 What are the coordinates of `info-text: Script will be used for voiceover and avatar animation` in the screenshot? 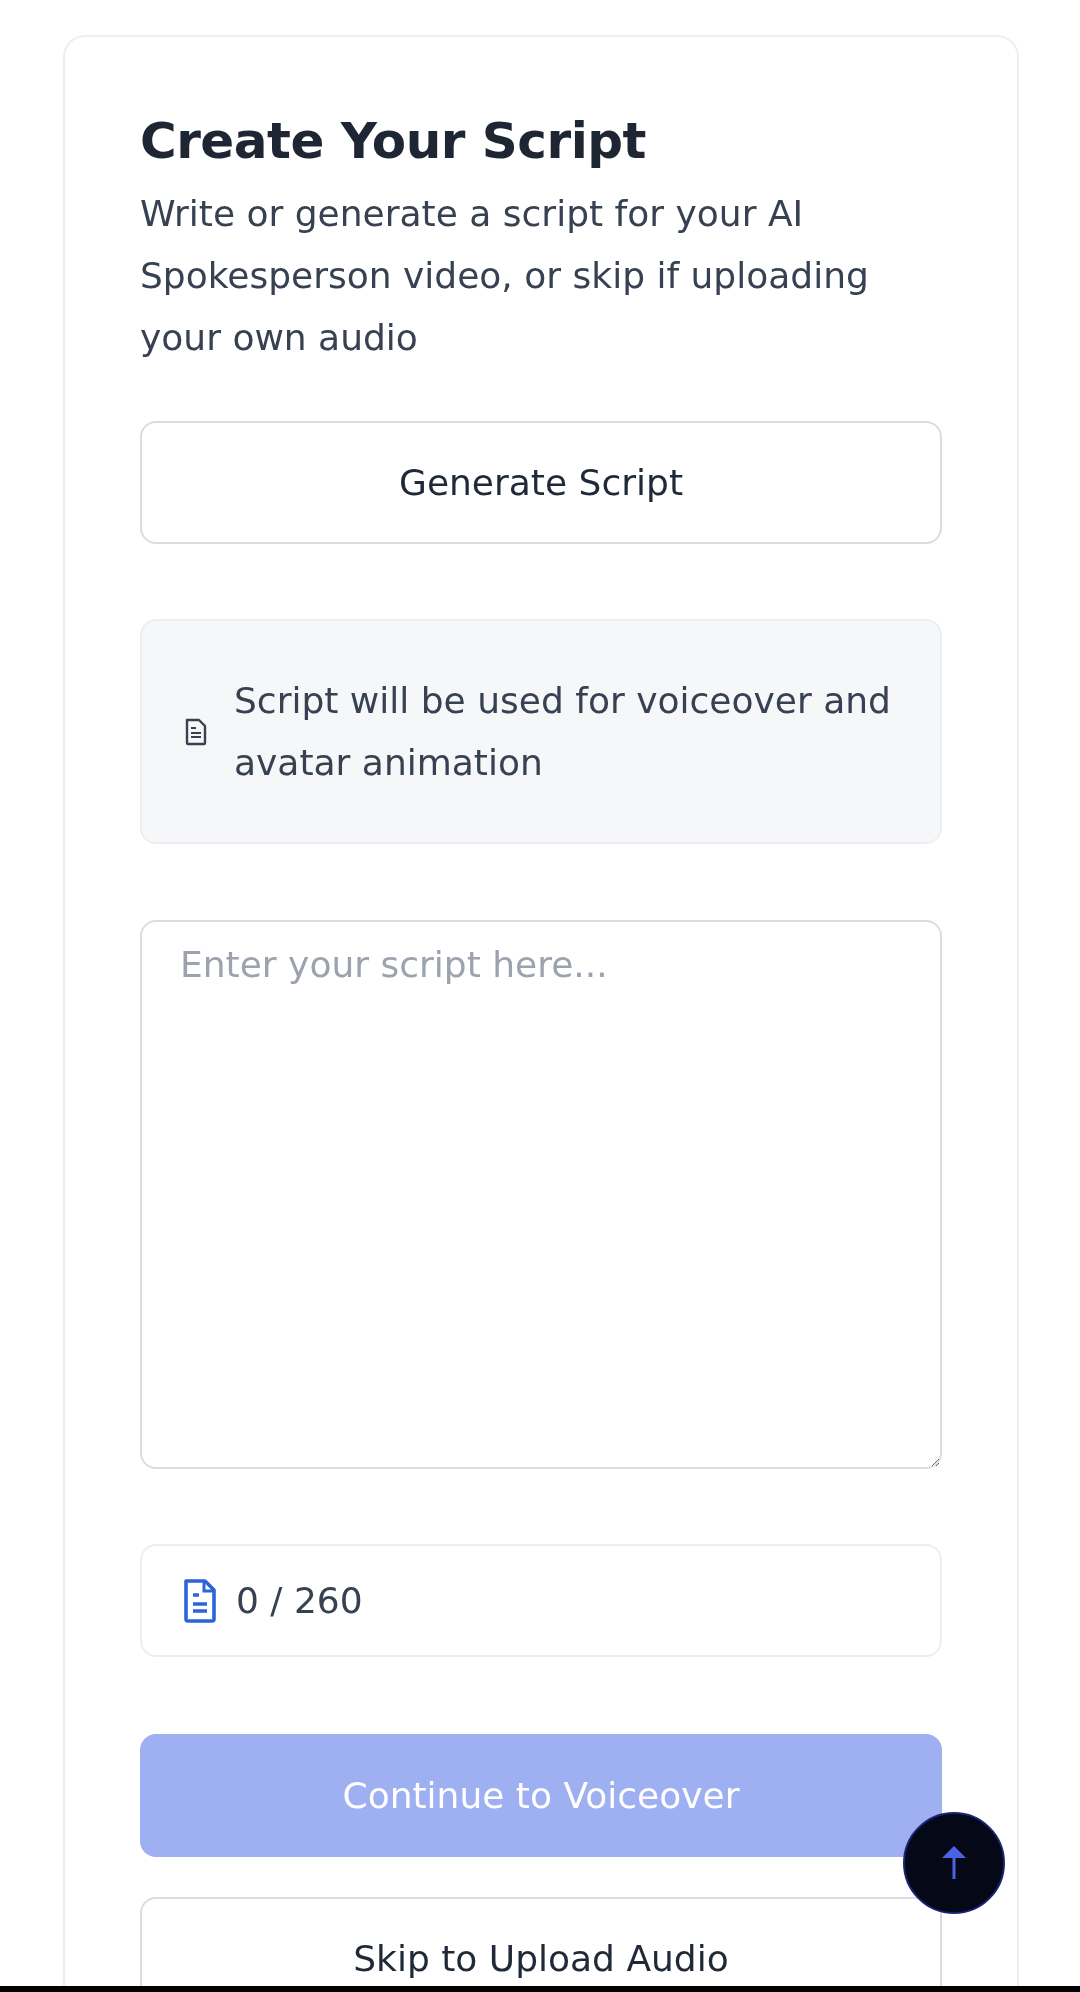 It's located at (563, 731).